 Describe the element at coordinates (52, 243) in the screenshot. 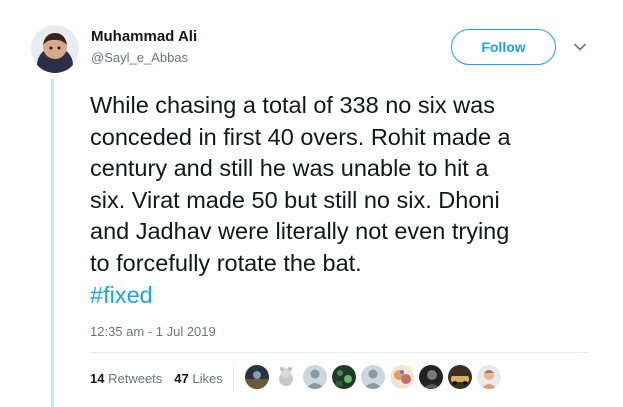

I see `thread-line` at that location.